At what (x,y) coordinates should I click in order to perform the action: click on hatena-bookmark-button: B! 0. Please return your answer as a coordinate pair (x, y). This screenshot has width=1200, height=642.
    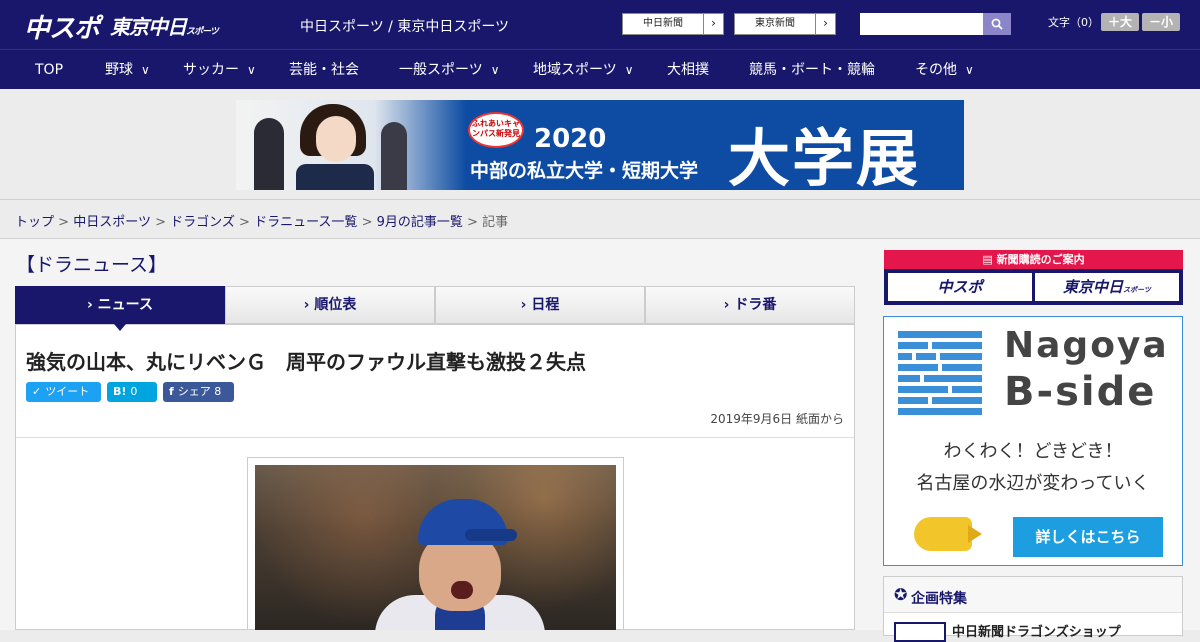
    Looking at the image, I should click on (132, 392).